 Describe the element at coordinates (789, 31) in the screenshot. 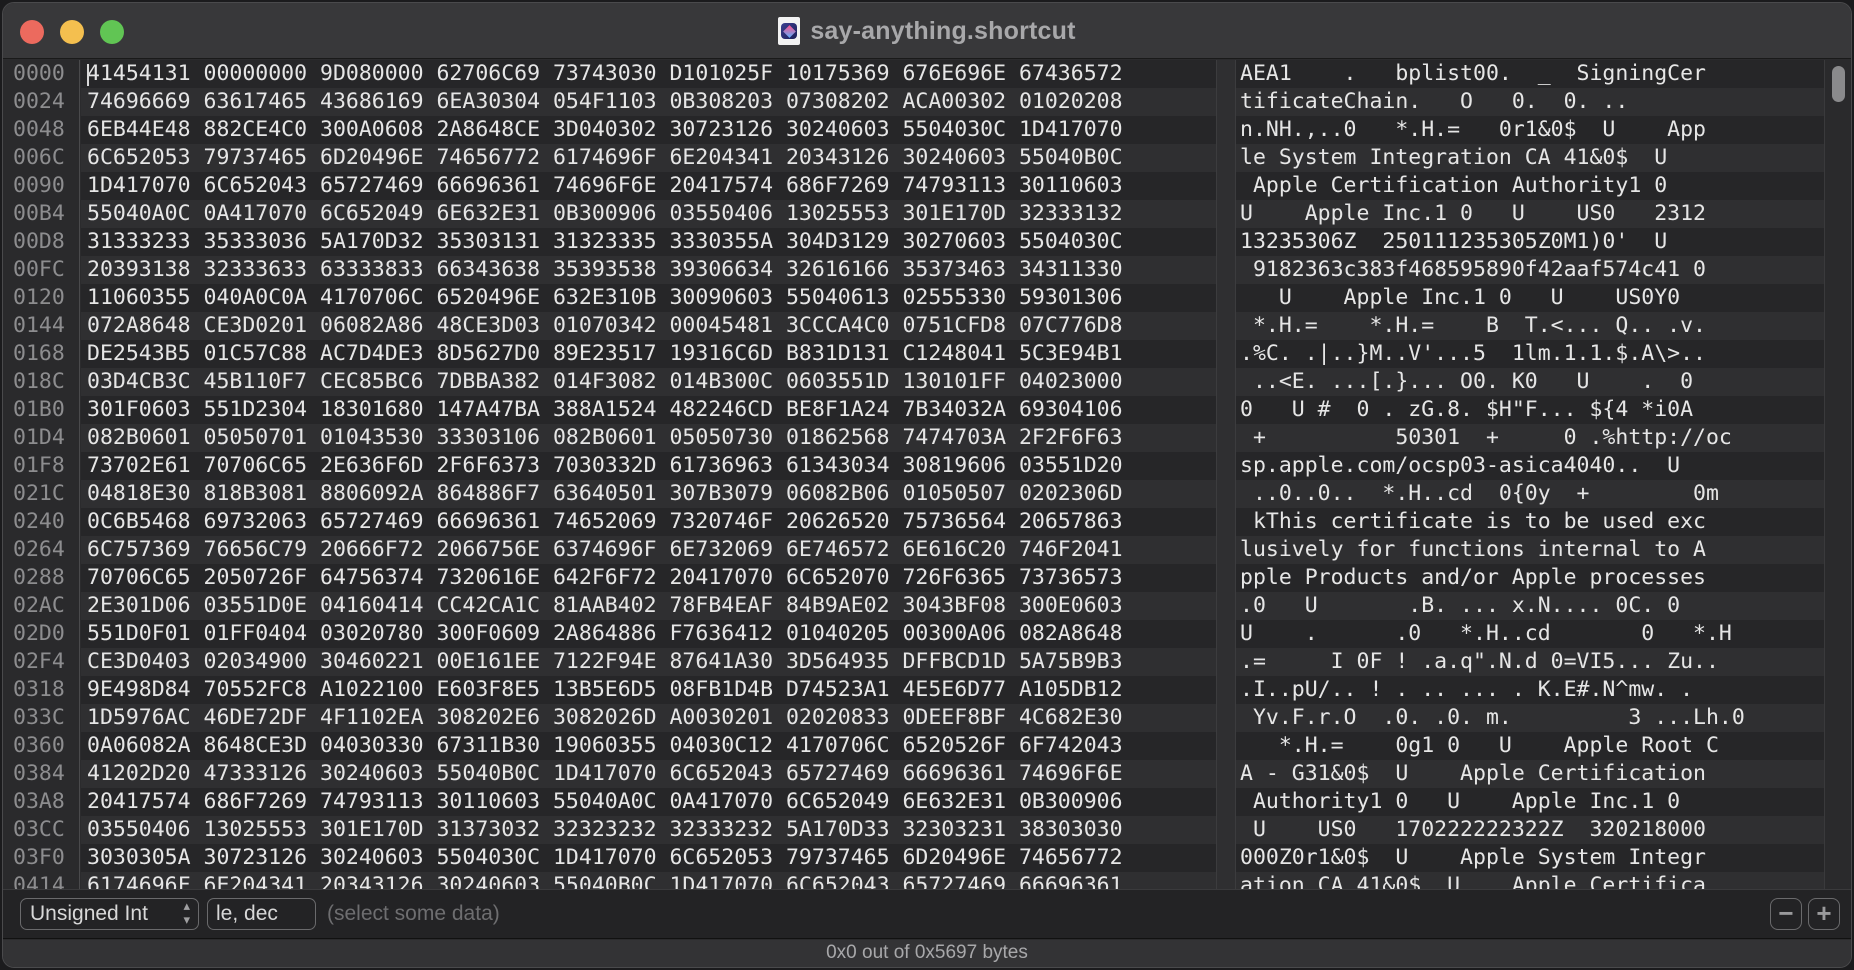

I see `shortcut-document-icon` at that location.